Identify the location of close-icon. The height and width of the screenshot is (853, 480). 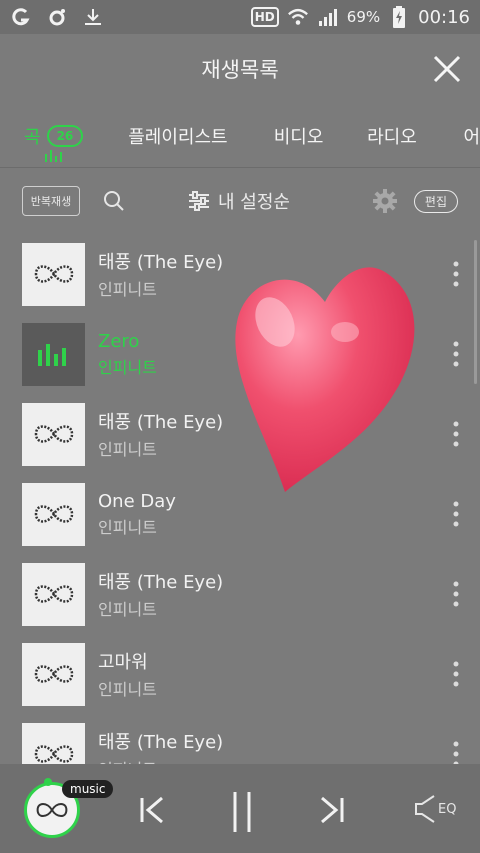
(447, 69).